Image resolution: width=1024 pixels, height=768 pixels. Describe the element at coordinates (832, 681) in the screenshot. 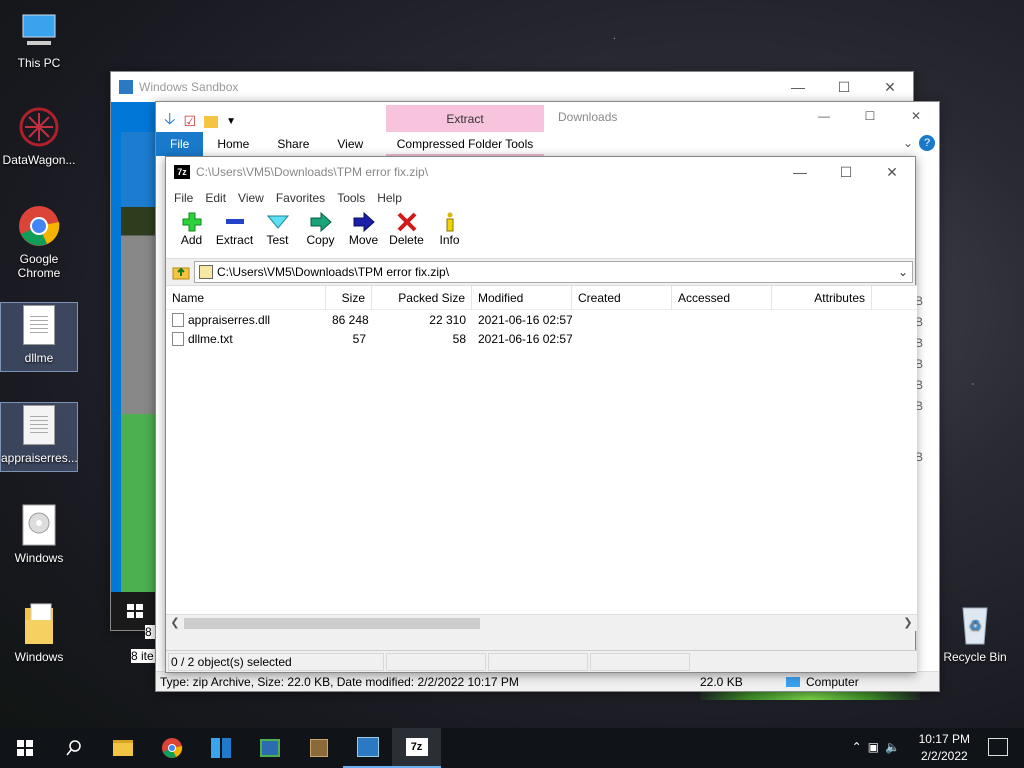

I see `status-location: Computer` at that location.